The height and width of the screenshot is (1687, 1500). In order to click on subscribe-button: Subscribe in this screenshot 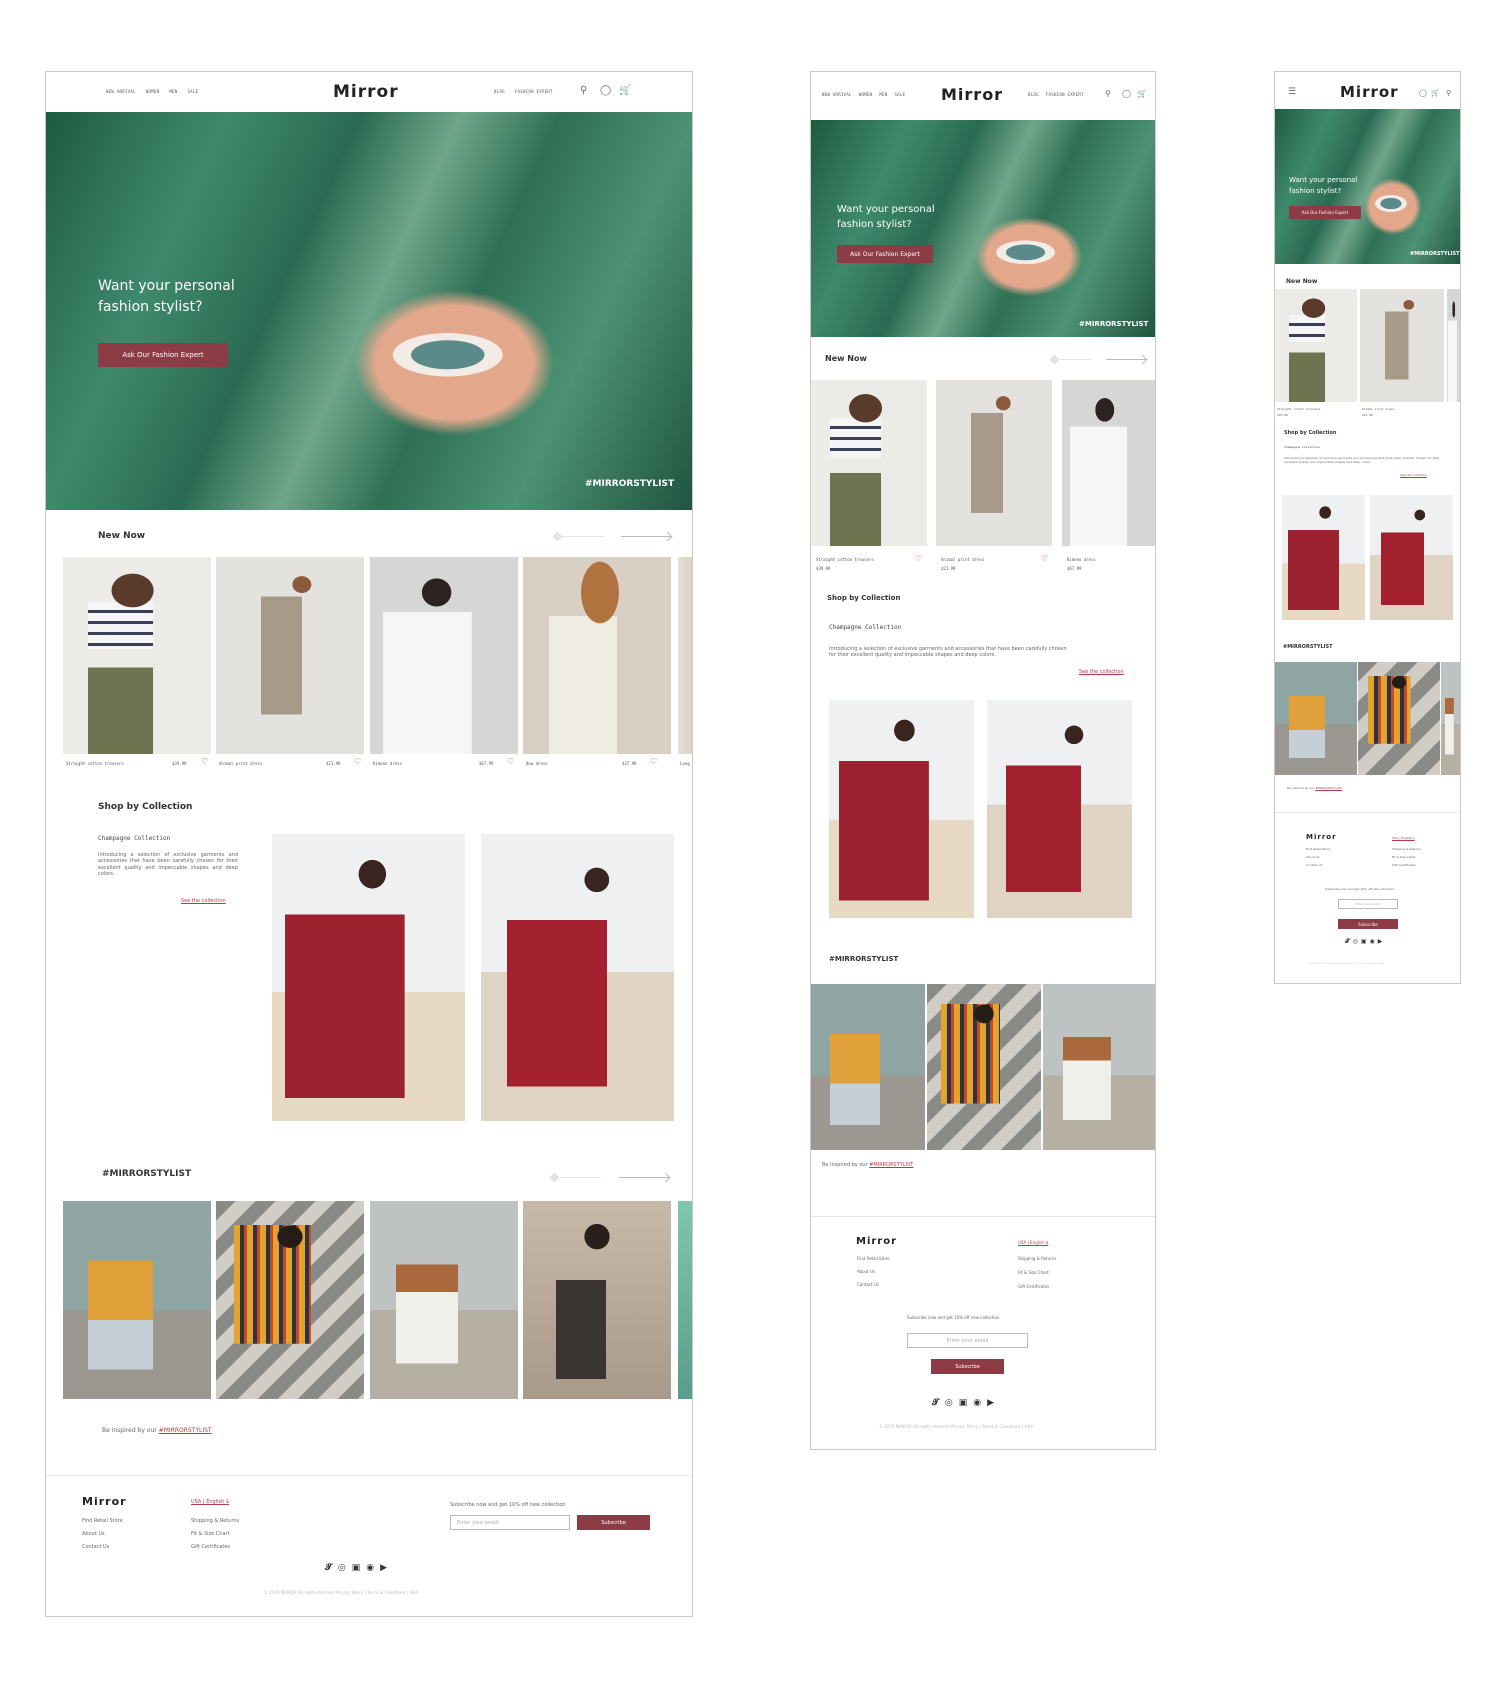, I will do `click(967, 1366)`.